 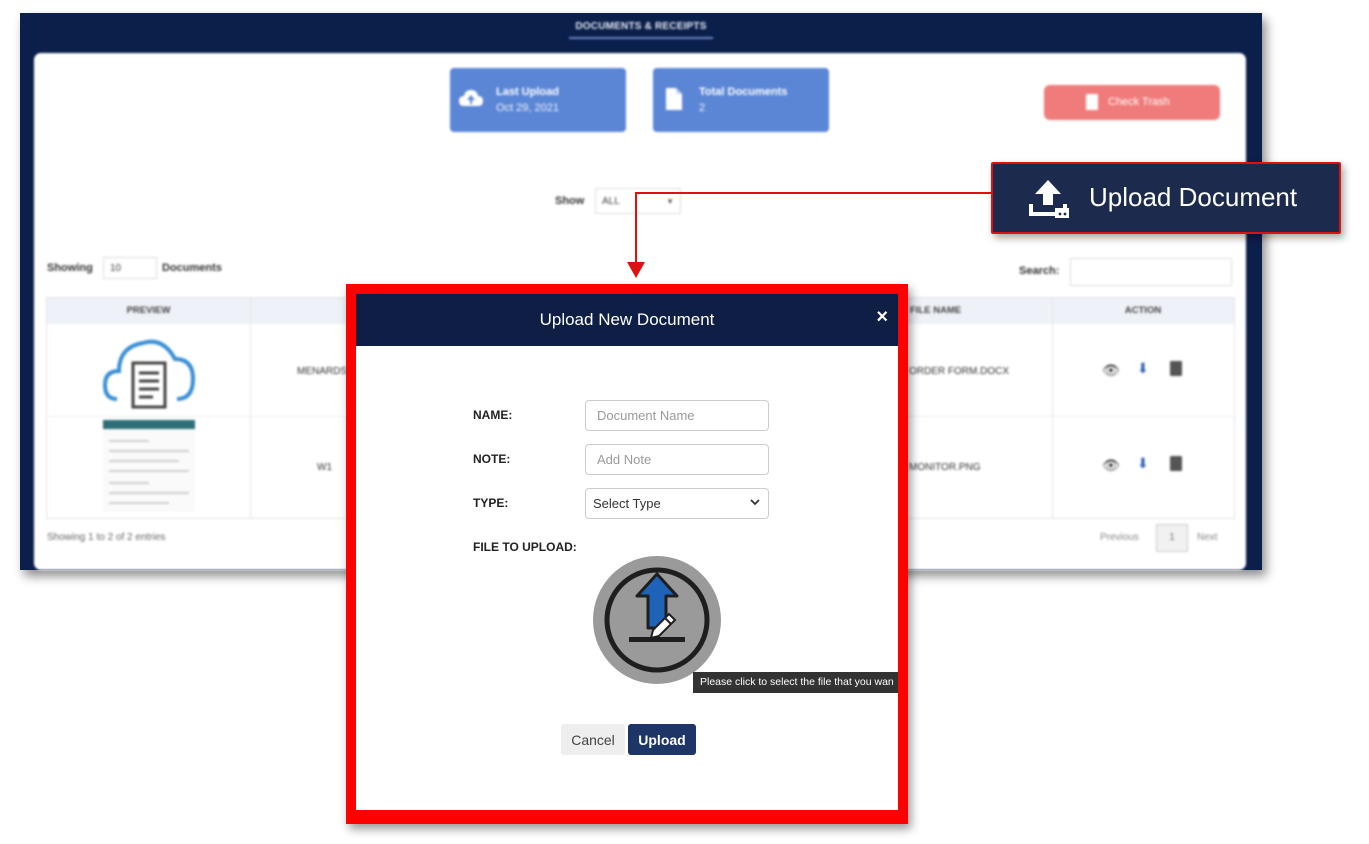 What do you see at coordinates (593, 739) in the screenshot?
I see `cancel-button: Cancel` at bounding box center [593, 739].